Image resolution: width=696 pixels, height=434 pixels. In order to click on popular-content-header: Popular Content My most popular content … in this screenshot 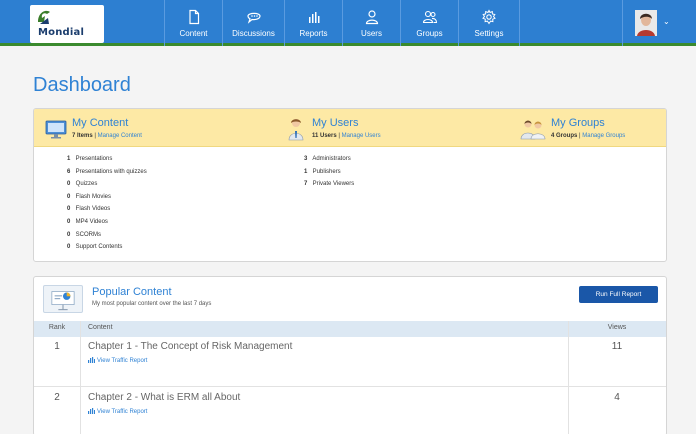, I will do `click(350, 299)`.